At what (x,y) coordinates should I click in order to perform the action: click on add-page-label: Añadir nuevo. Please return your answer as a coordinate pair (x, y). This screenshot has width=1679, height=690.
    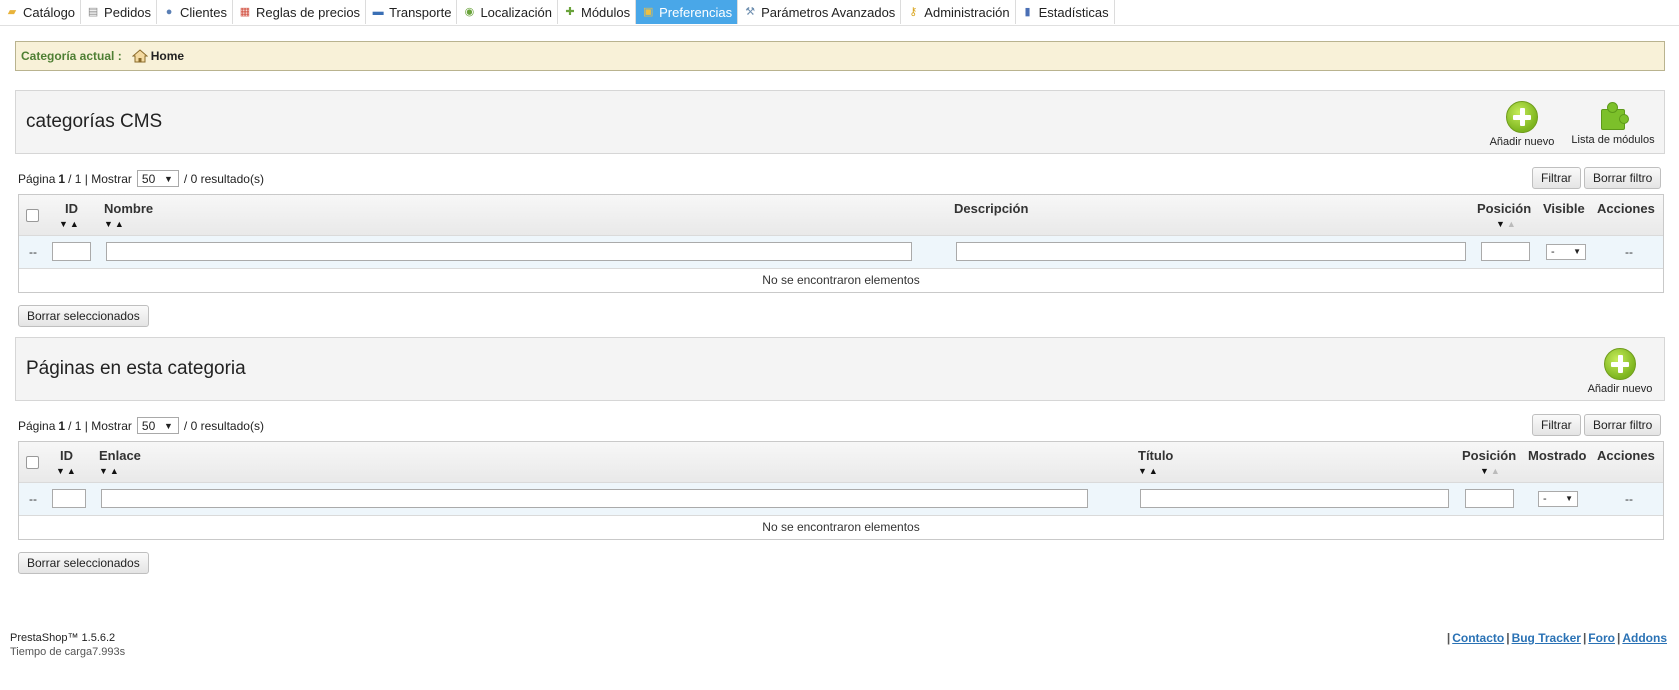
    Looking at the image, I should click on (1620, 389).